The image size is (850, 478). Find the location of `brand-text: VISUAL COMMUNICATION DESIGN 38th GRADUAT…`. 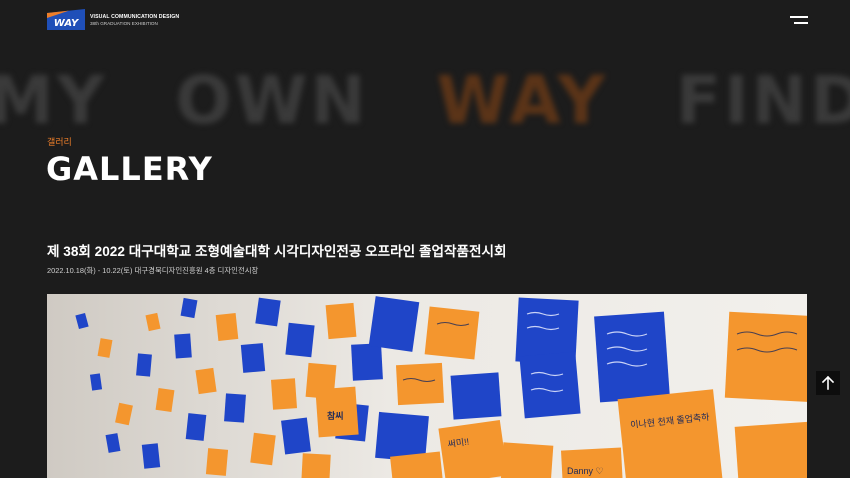

brand-text: VISUAL COMMUNICATION DESIGN 38th GRADUAT… is located at coordinates (135, 20).